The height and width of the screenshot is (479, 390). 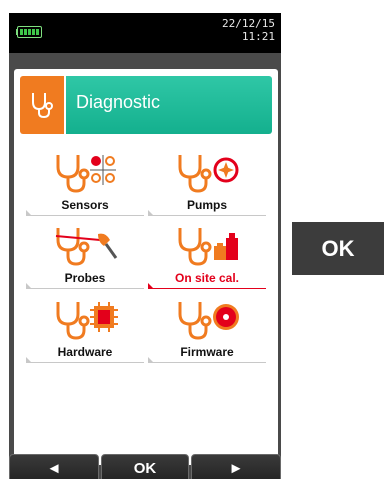 What do you see at coordinates (85, 205) in the screenshot?
I see `menu-item-label: Sensors` at bounding box center [85, 205].